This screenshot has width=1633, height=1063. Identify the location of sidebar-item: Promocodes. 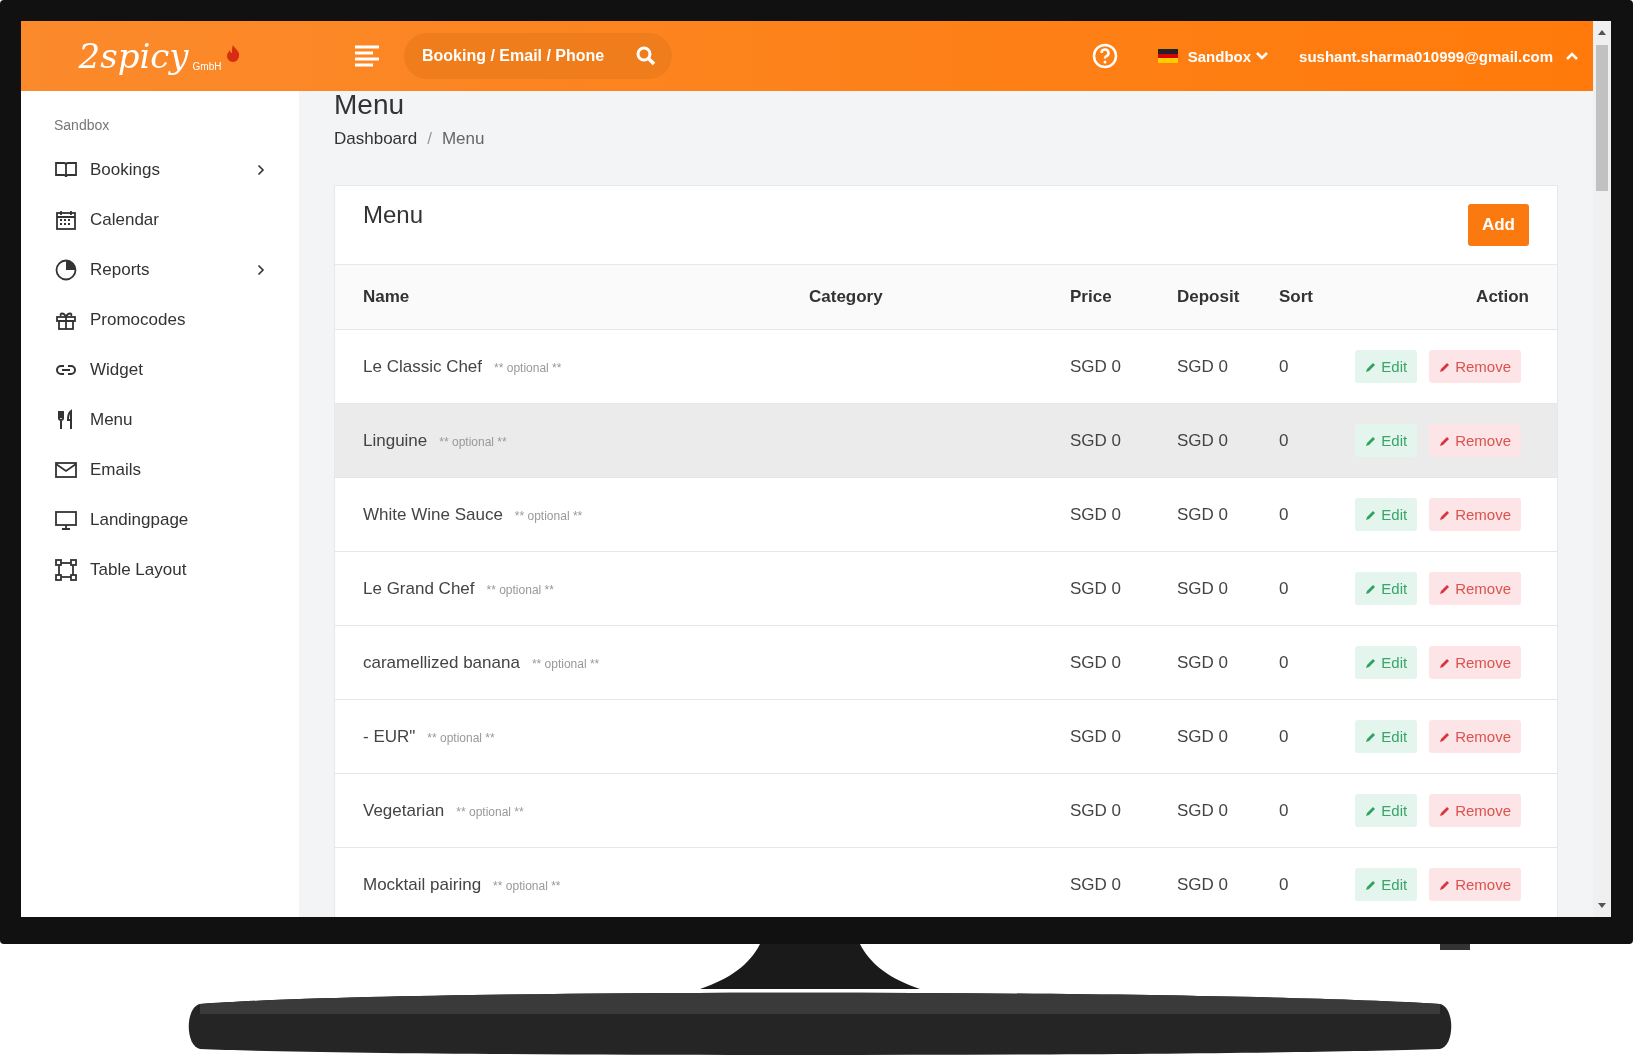
(160, 320).